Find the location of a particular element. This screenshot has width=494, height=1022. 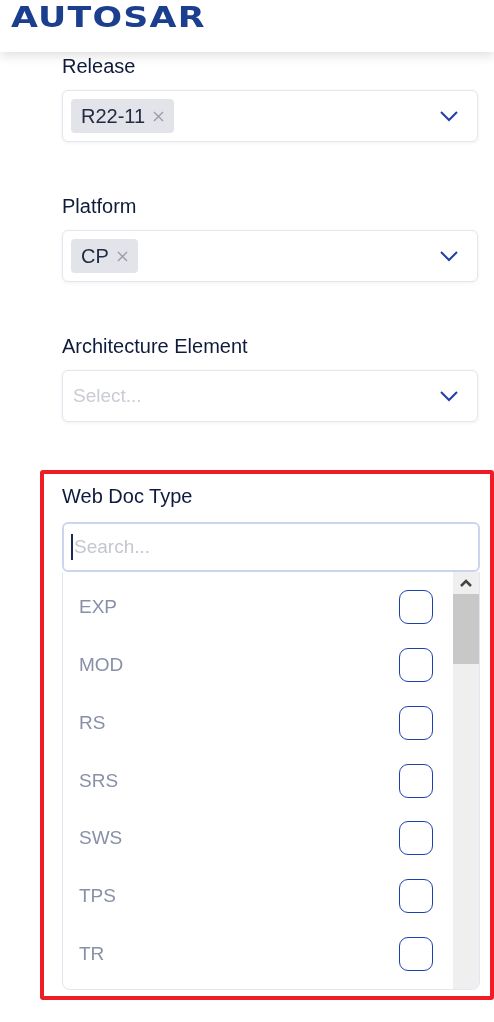

option-label: TR is located at coordinates (92, 954).